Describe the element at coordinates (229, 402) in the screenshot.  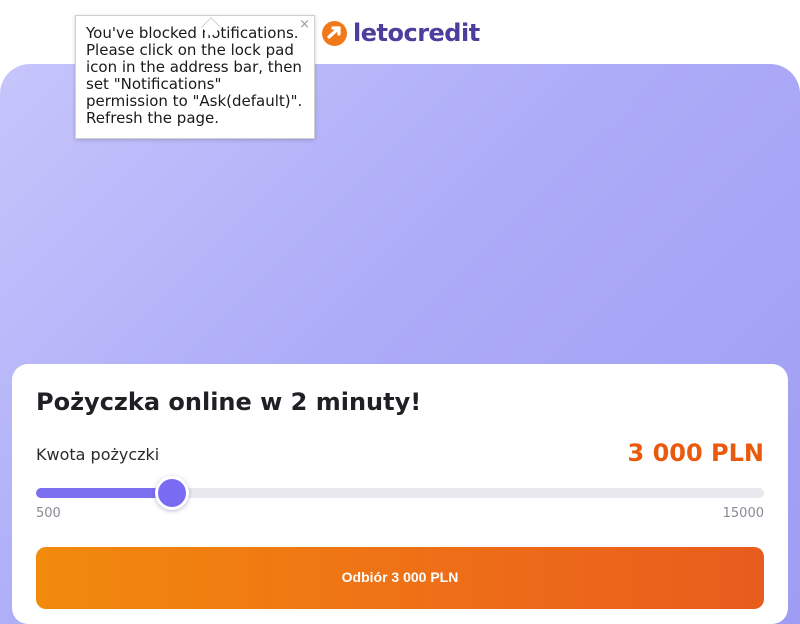
I see `card-title: Pożyczka online w 2 minuty!` at that location.